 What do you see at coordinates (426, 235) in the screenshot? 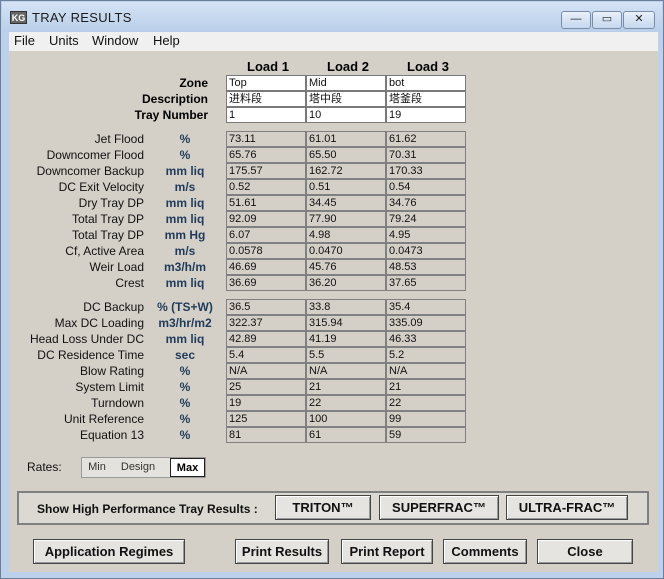
I see `value-cell-load-3: 4.95` at bounding box center [426, 235].